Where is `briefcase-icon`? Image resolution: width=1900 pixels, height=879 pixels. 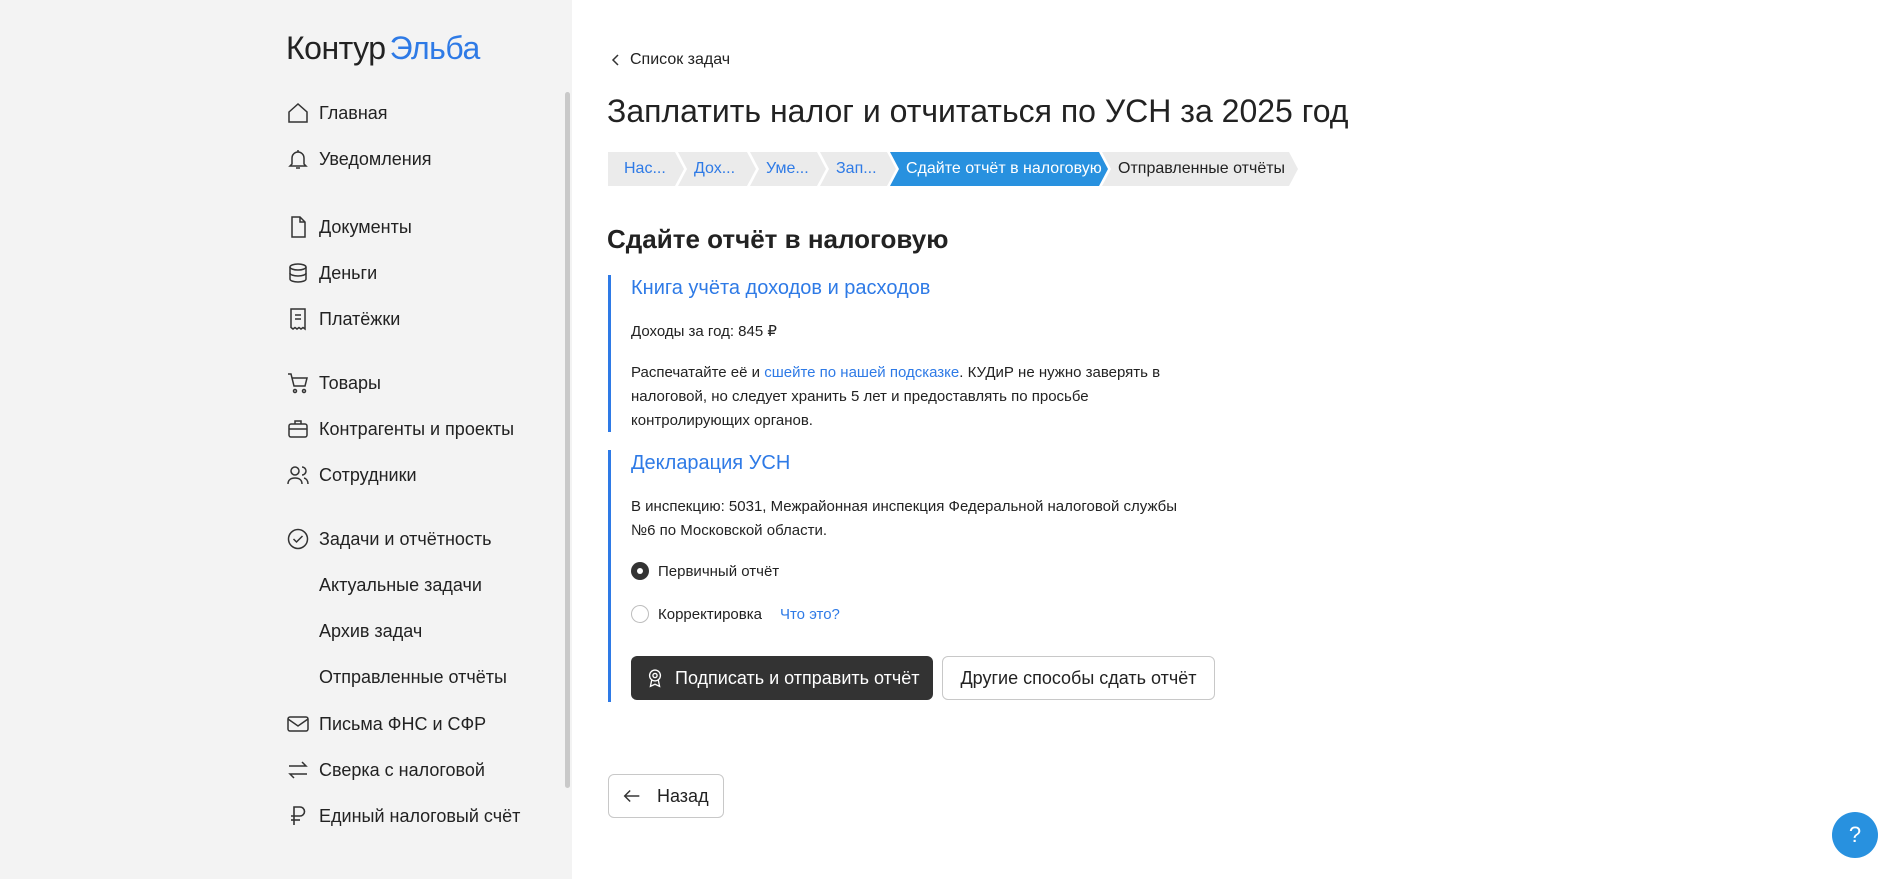
briefcase-icon is located at coordinates (298, 429).